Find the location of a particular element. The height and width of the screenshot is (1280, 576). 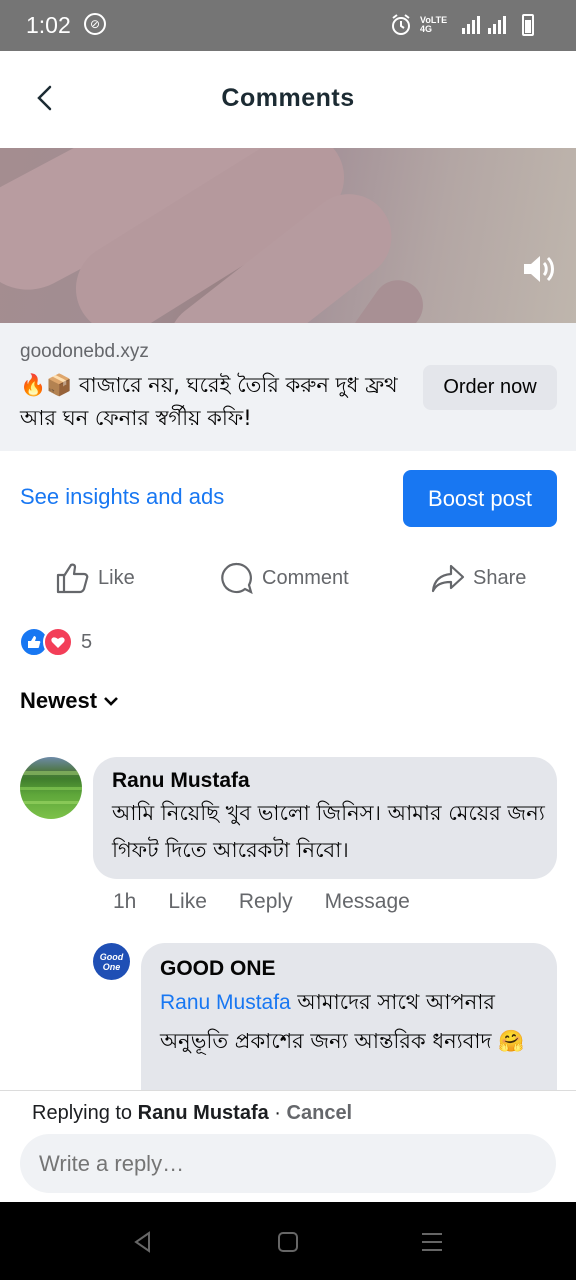

system-nav-bar is located at coordinates (288, 1241).